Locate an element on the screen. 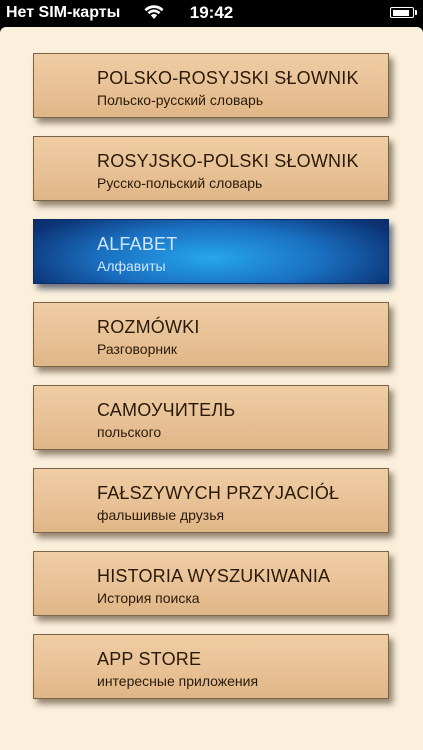 This screenshot has height=750, width=423. menu-item-subtitle: интересные приложения is located at coordinates (178, 681).